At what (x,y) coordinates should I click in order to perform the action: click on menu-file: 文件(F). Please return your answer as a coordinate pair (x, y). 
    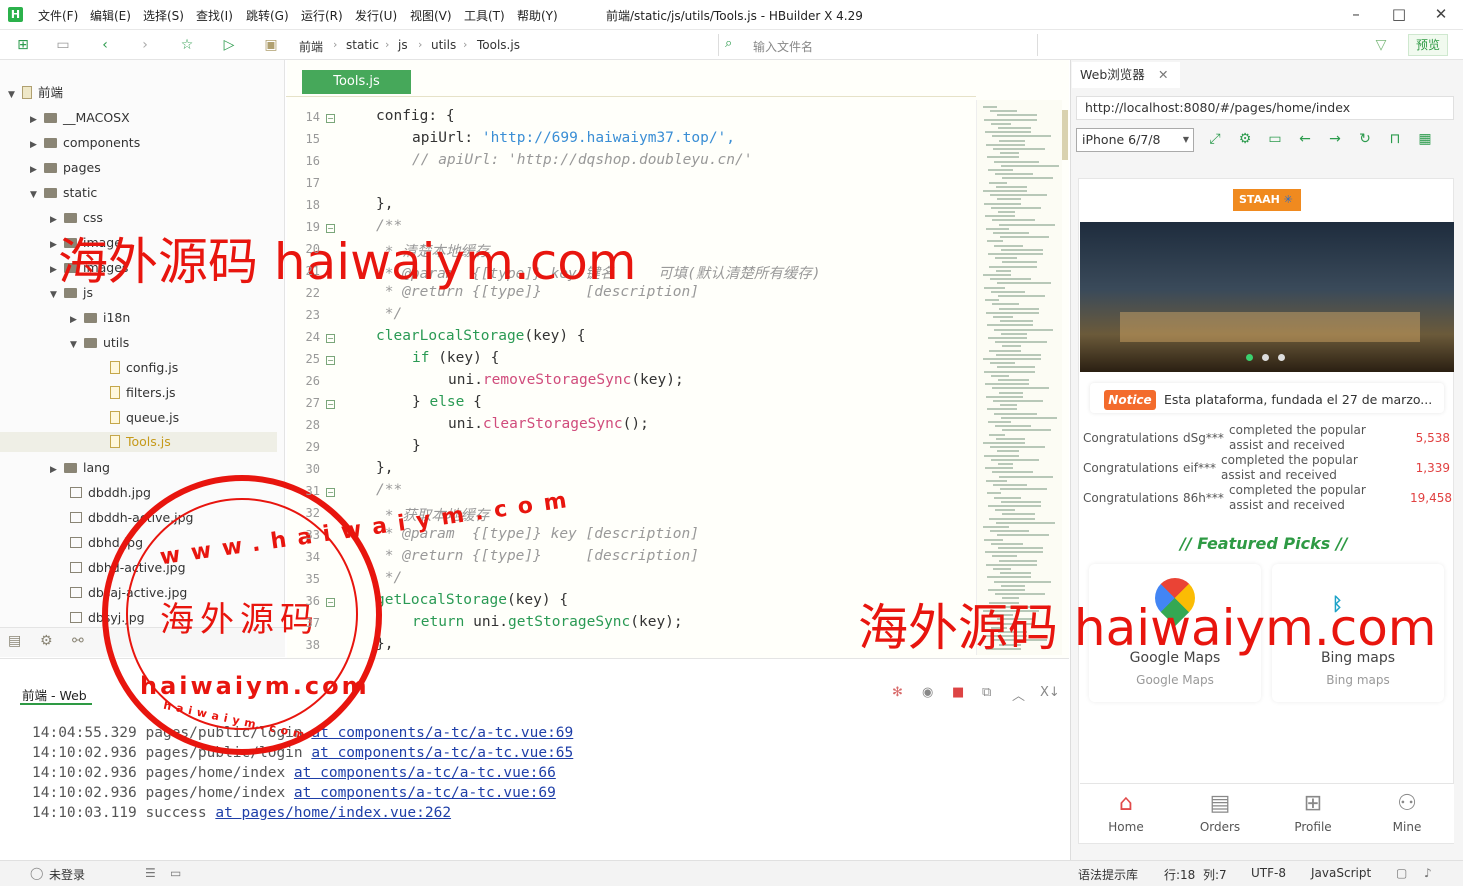
    Looking at the image, I should click on (58, 15).